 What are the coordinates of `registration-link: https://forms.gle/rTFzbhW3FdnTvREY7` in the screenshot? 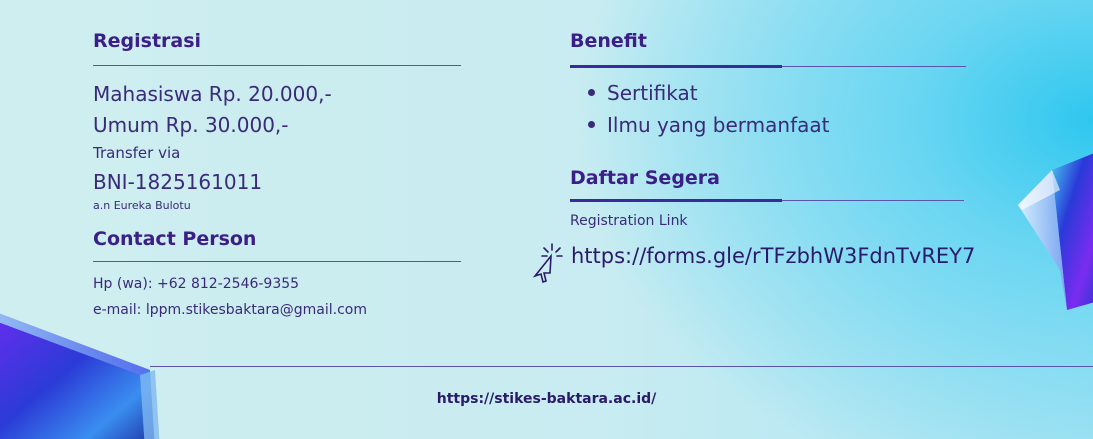 It's located at (773, 256).